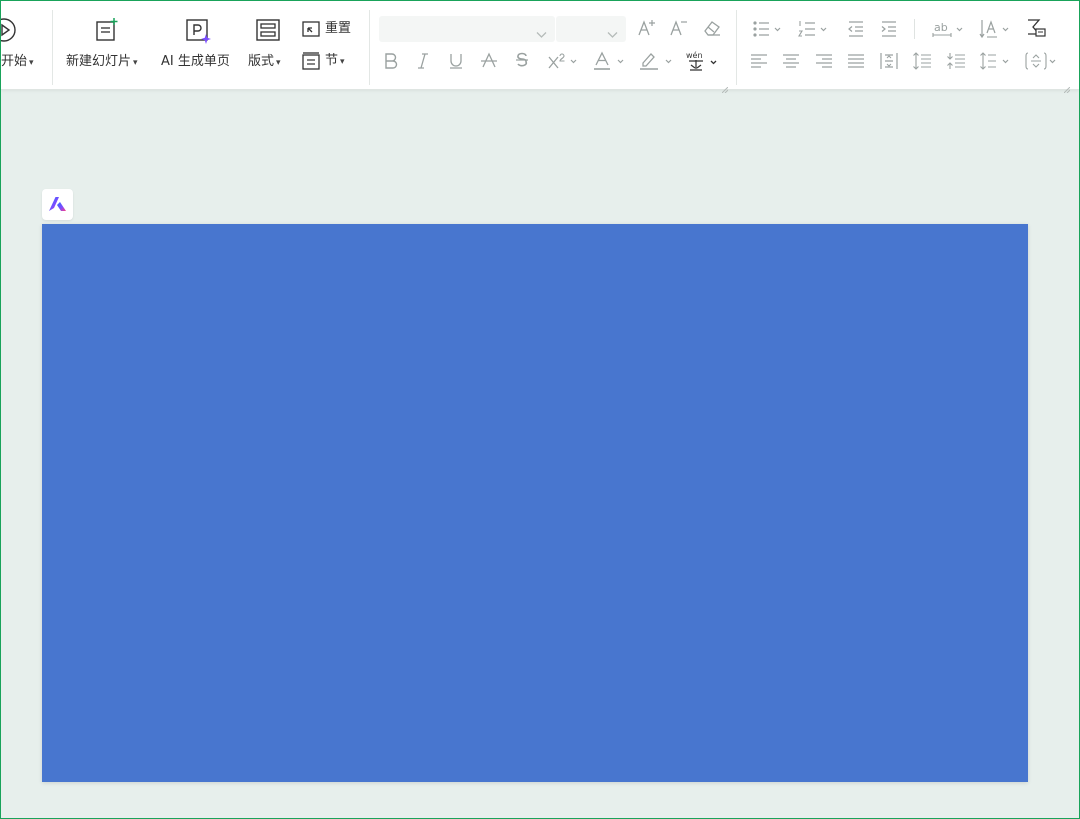 This screenshot has height=819, width=1080. What do you see at coordinates (1037, 28) in the screenshot?
I see `convert-text-icon` at bounding box center [1037, 28].